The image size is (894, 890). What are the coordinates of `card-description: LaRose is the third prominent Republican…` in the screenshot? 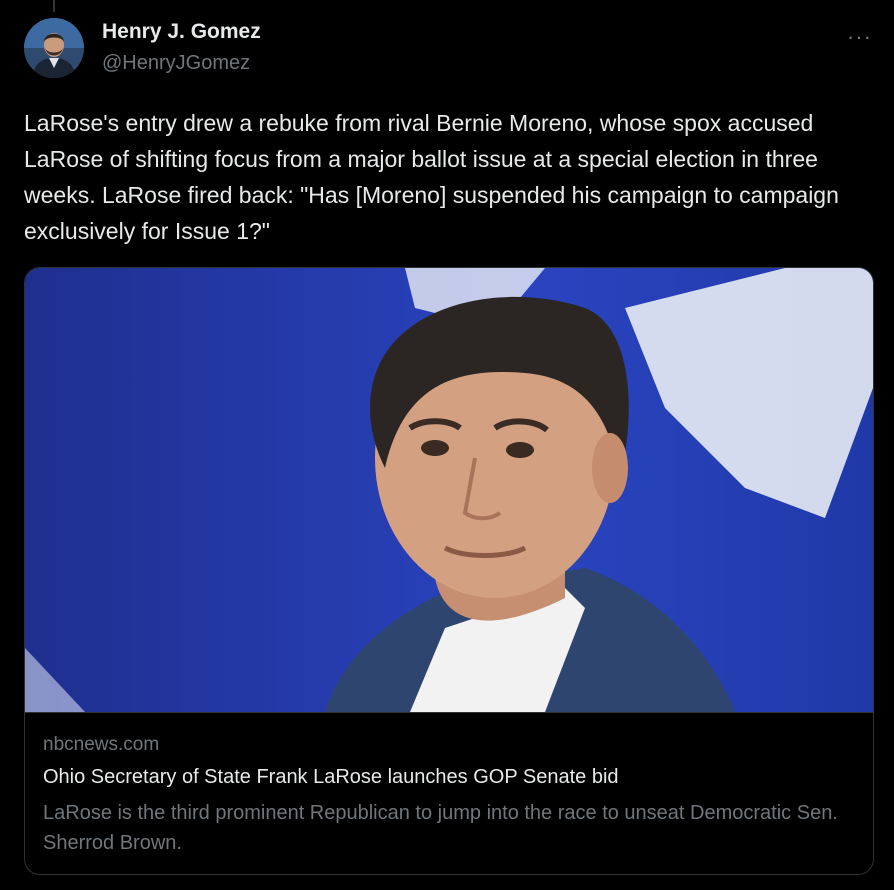 It's located at (440, 828).